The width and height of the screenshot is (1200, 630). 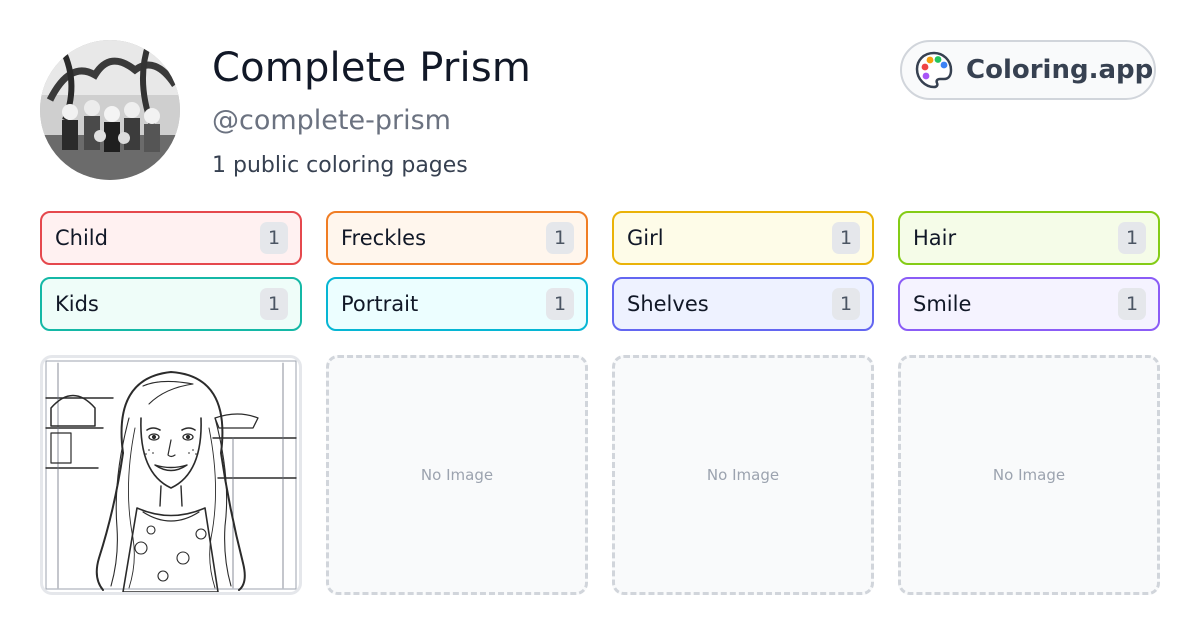 I want to click on brand-badge: Coloring.app, so click(x=1028, y=70).